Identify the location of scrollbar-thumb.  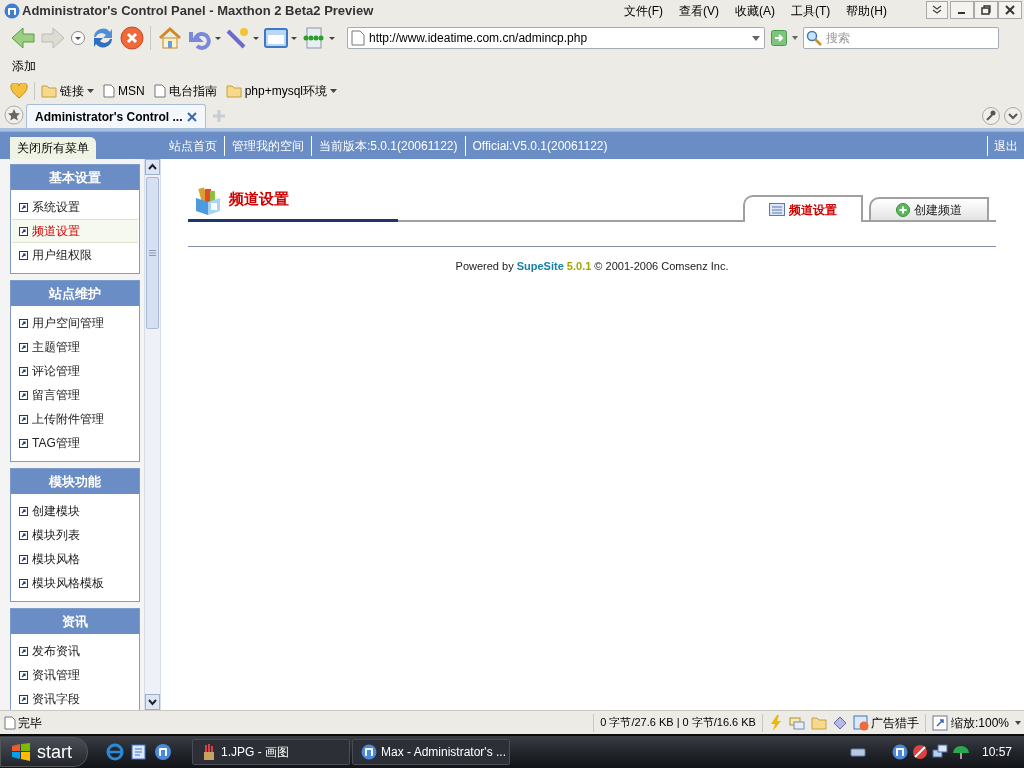
(152, 253).